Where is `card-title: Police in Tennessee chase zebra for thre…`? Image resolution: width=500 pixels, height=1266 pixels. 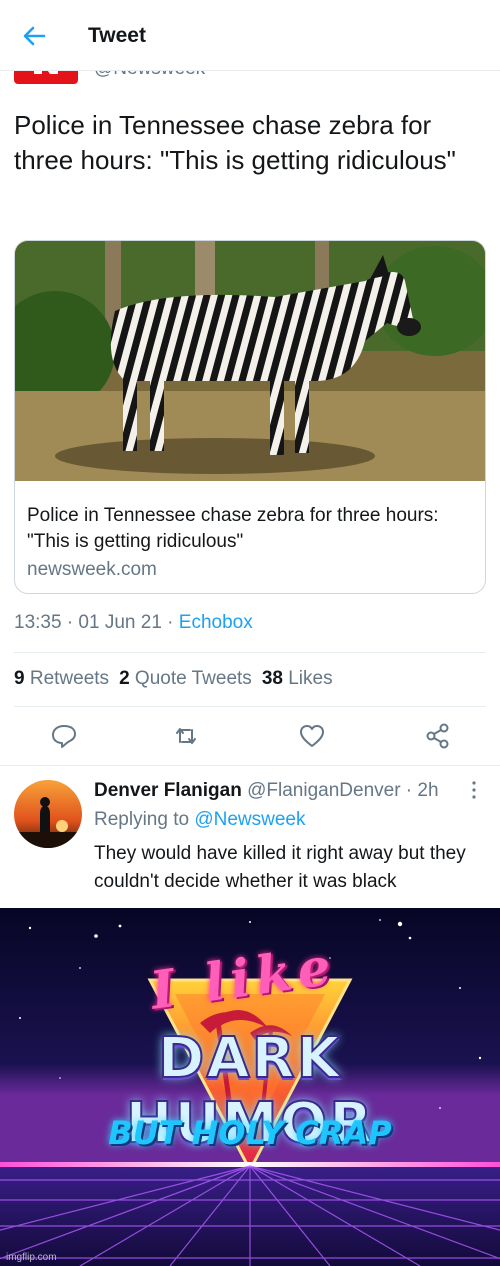
card-title: Police in Tennessee chase zebra for thre… is located at coordinates (233, 528).